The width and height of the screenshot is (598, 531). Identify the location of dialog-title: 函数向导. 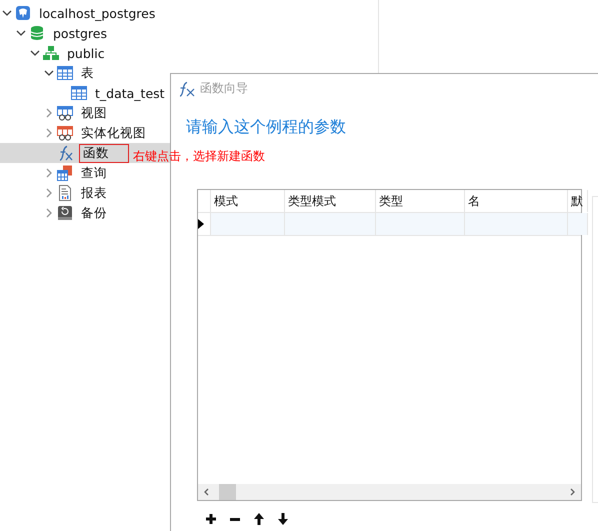
(224, 88).